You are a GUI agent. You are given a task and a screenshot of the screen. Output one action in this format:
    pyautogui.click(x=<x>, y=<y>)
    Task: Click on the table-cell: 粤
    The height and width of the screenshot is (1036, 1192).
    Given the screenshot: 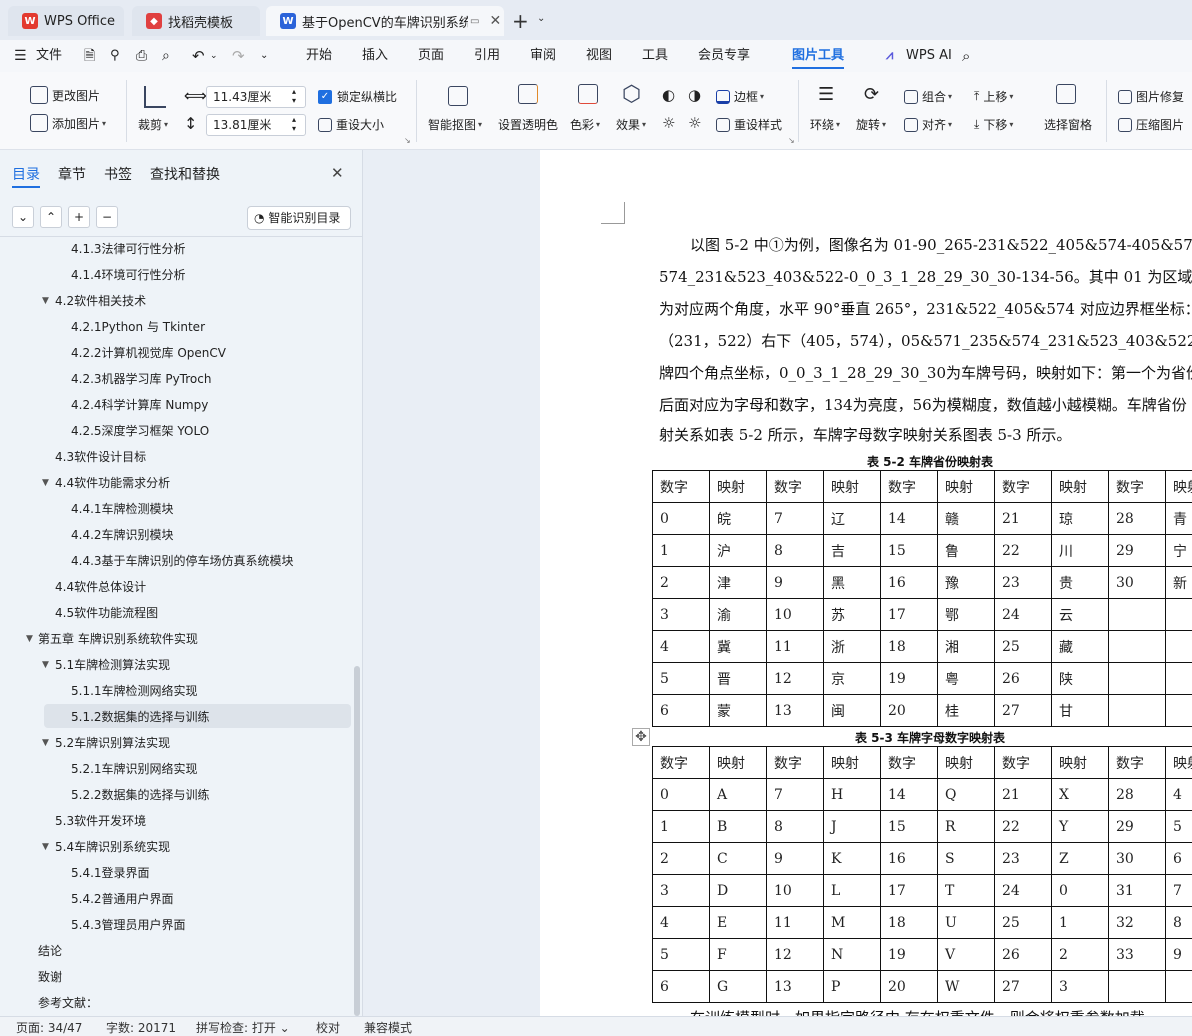 What is the action you would take?
    pyautogui.click(x=966, y=678)
    